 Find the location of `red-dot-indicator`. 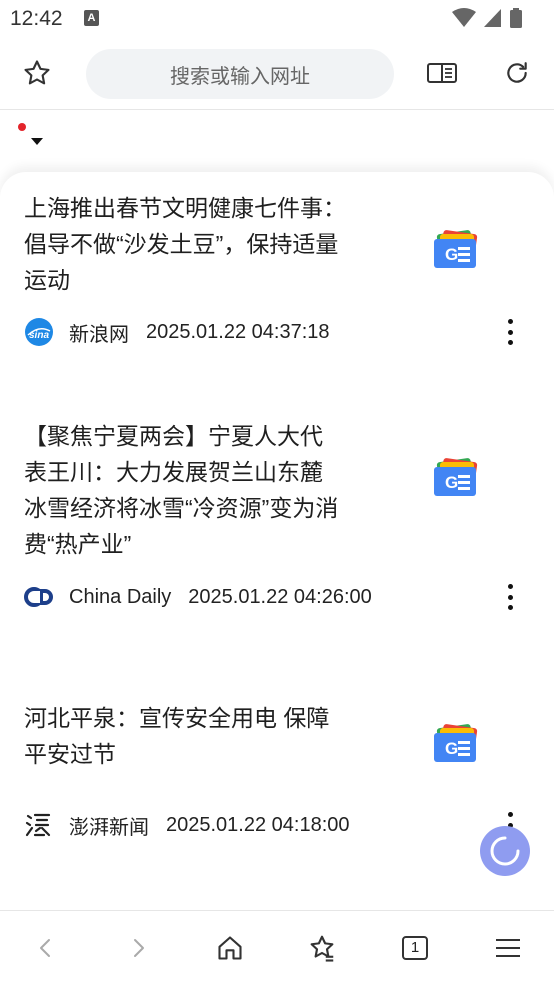

red-dot-indicator is located at coordinates (22, 127).